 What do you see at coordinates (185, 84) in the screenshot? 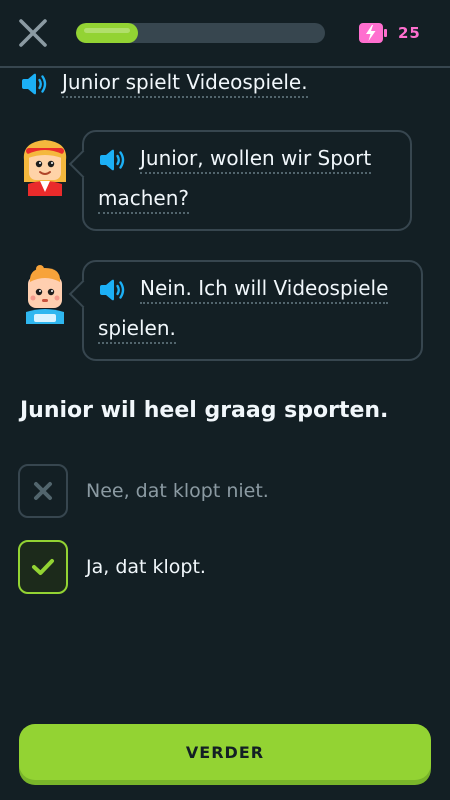
I see `narration-text: Junior spielt Videospiele.` at bounding box center [185, 84].